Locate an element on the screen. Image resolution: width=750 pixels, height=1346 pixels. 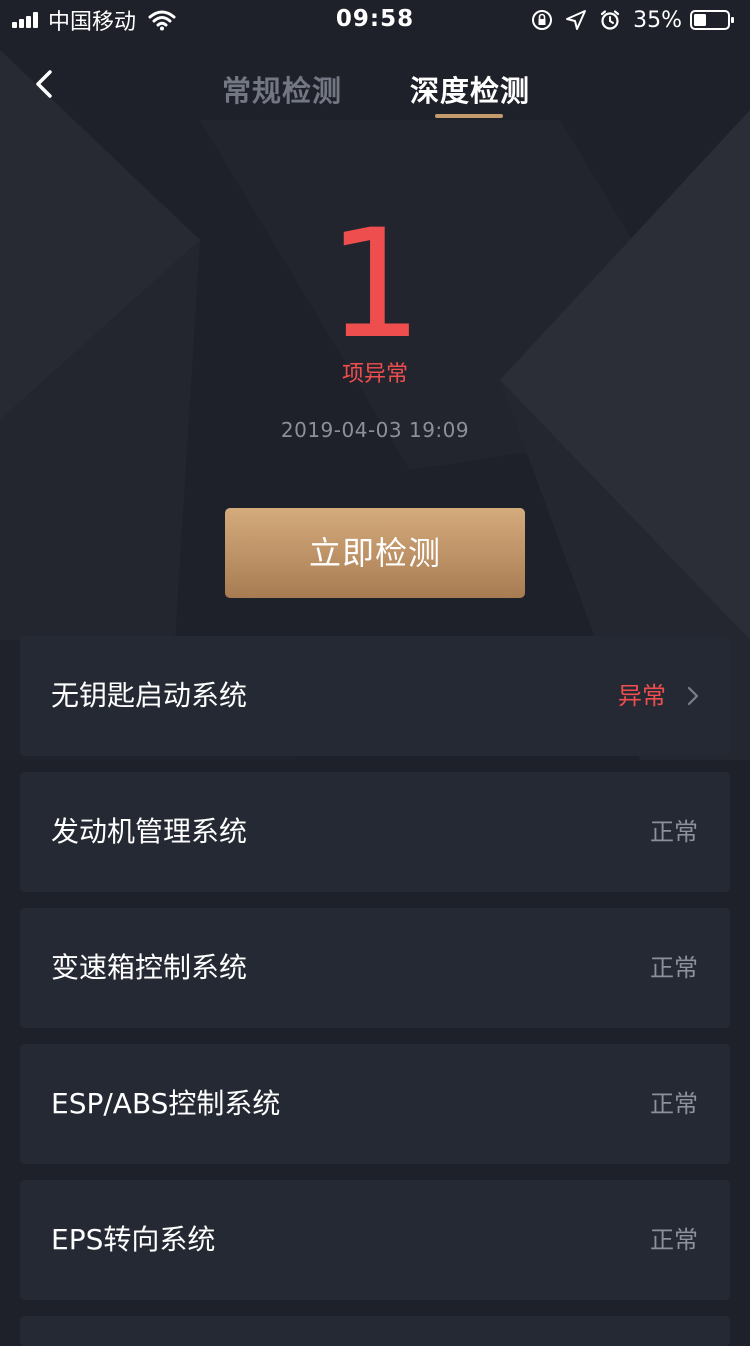
system-name: 变速箱控制系统 is located at coordinates (149, 967).